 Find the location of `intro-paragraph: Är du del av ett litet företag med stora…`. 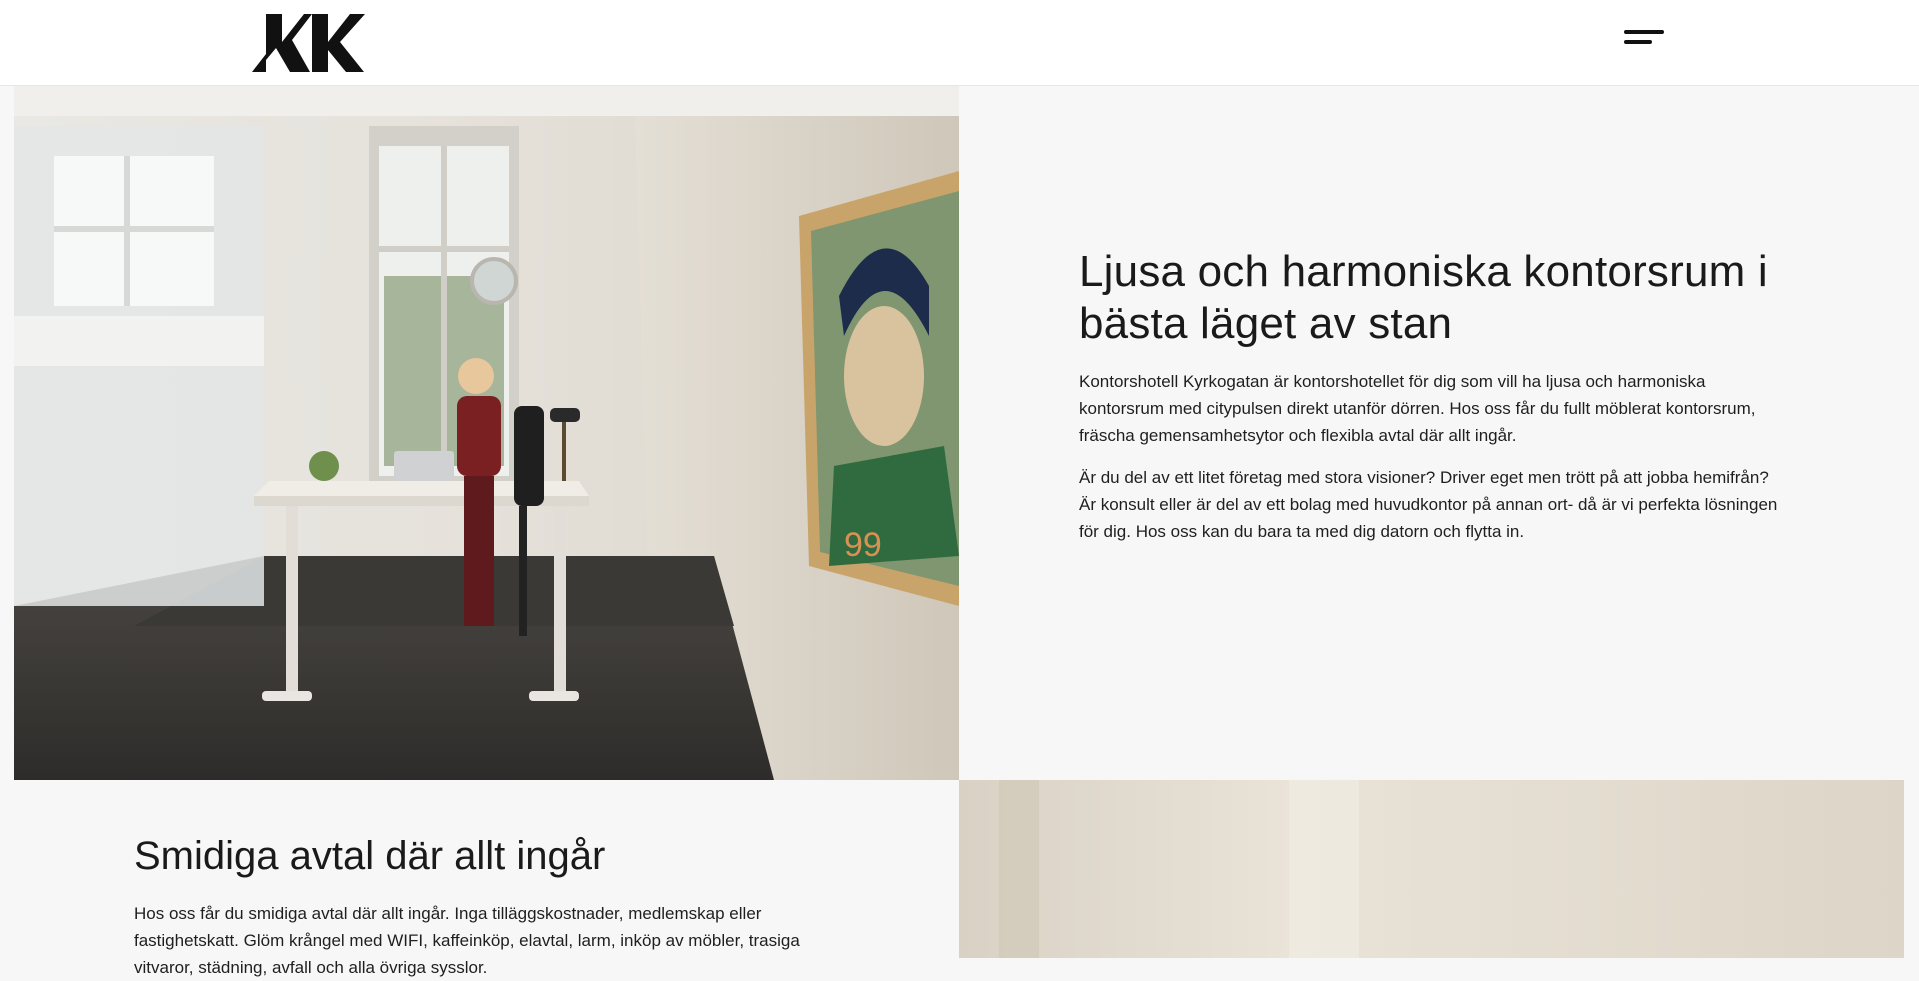

intro-paragraph: Är du del av ett litet företag med stora… is located at coordinates (1428, 504).